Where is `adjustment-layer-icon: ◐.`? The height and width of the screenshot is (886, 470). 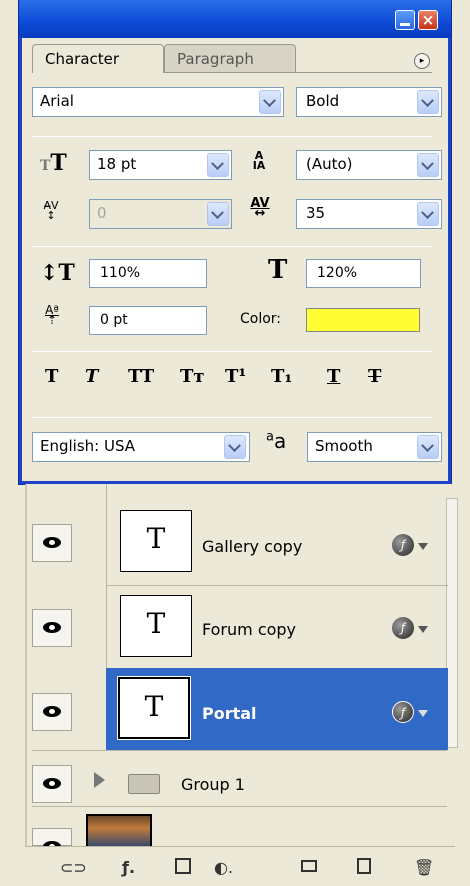 adjustment-layer-icon: ◐. is located at coordinates (223, 867).